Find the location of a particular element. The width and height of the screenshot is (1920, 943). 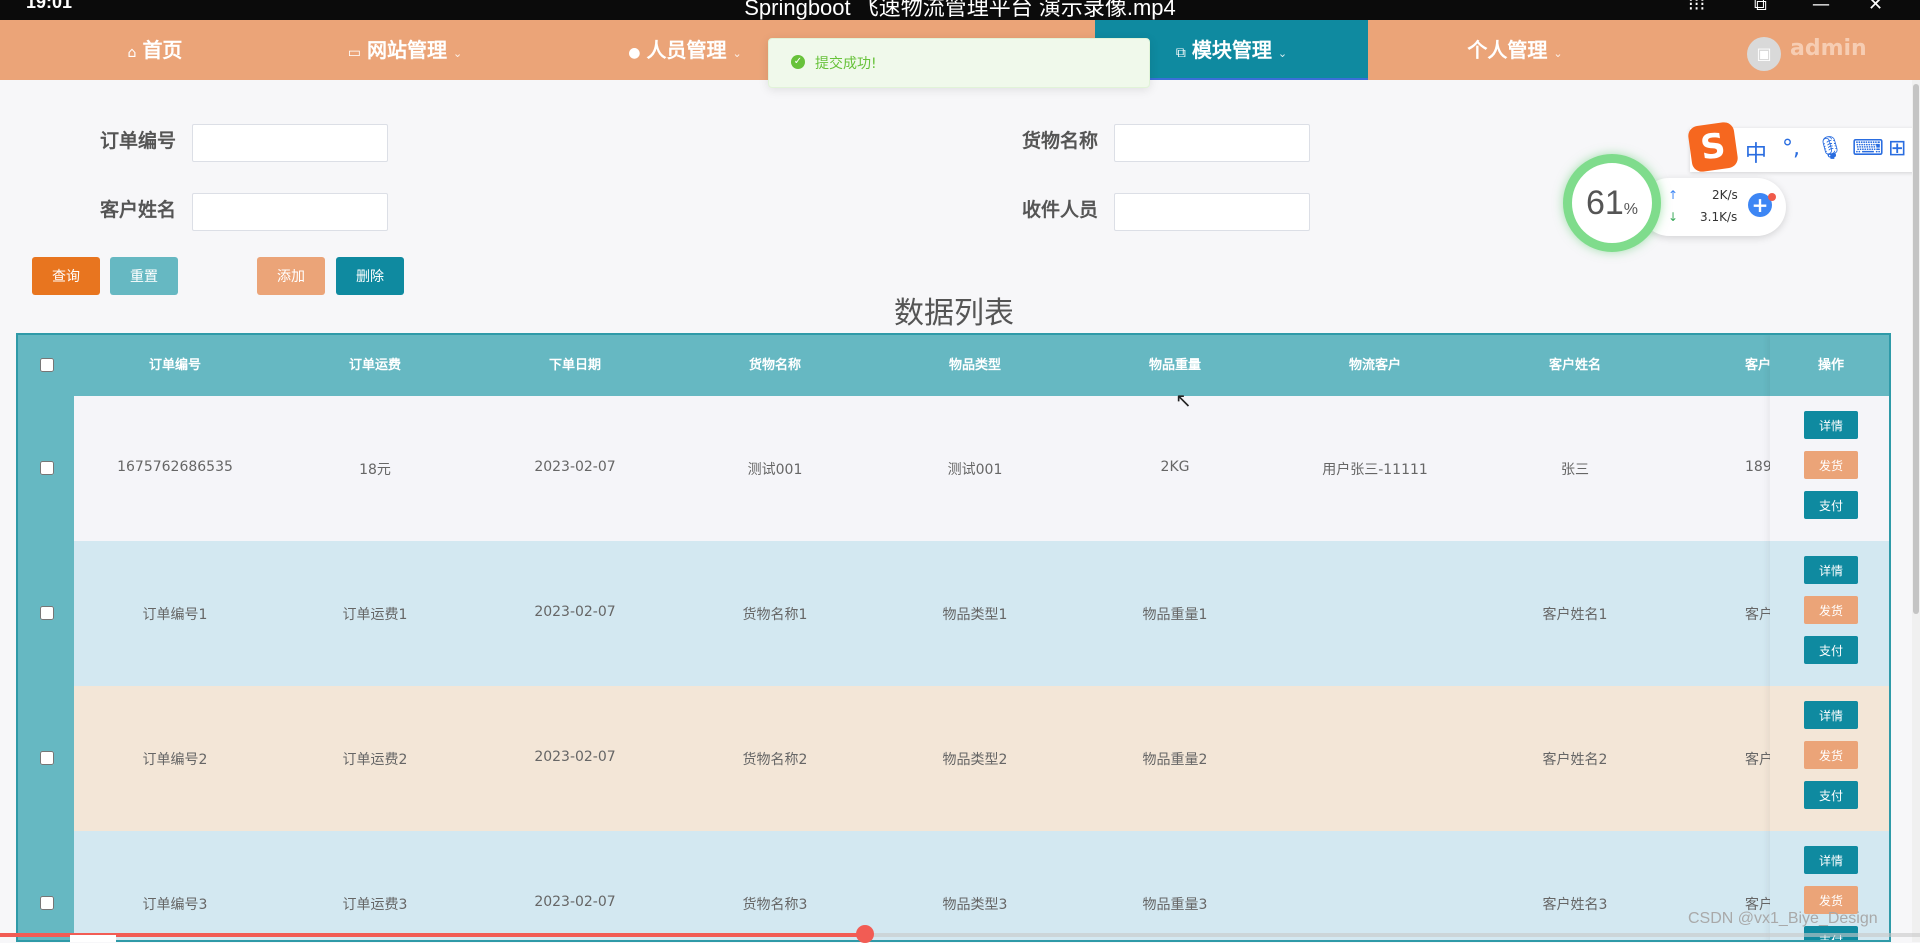

cell-customer-name: 客户姓名2 is located at coordinates (1575, 760).